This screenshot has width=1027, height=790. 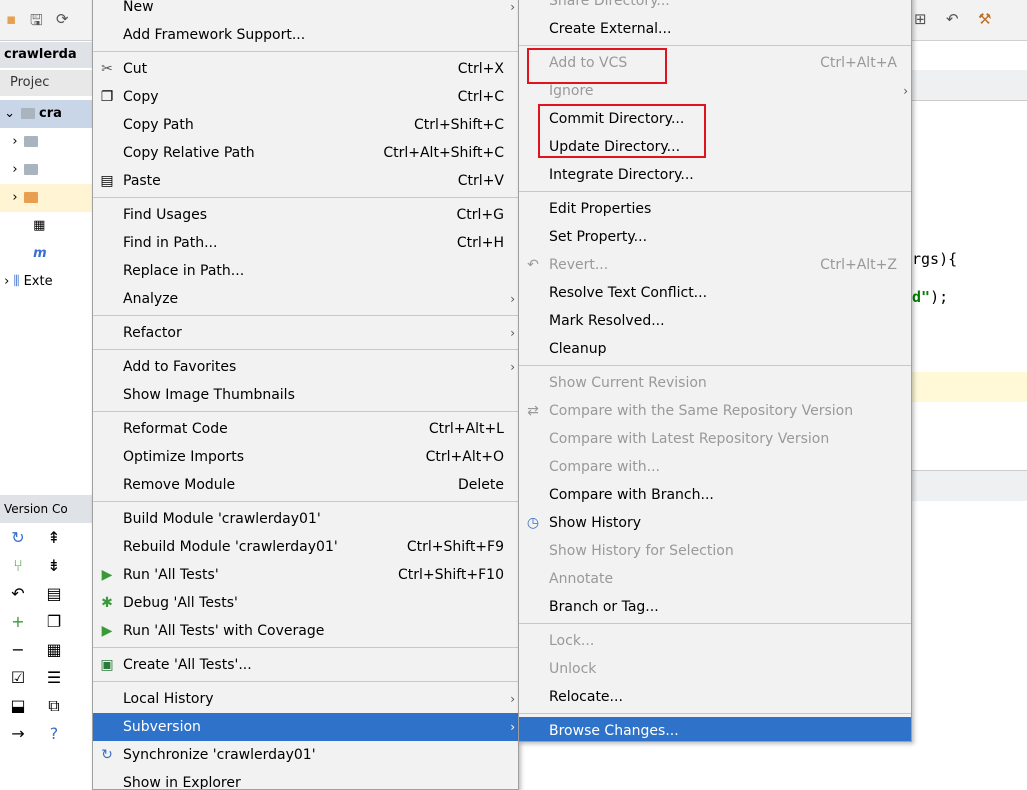 What do you see at coordinates (18, 734) in the screenshot?
I see `arrow-icon: →` at bounding box center [18, 734].